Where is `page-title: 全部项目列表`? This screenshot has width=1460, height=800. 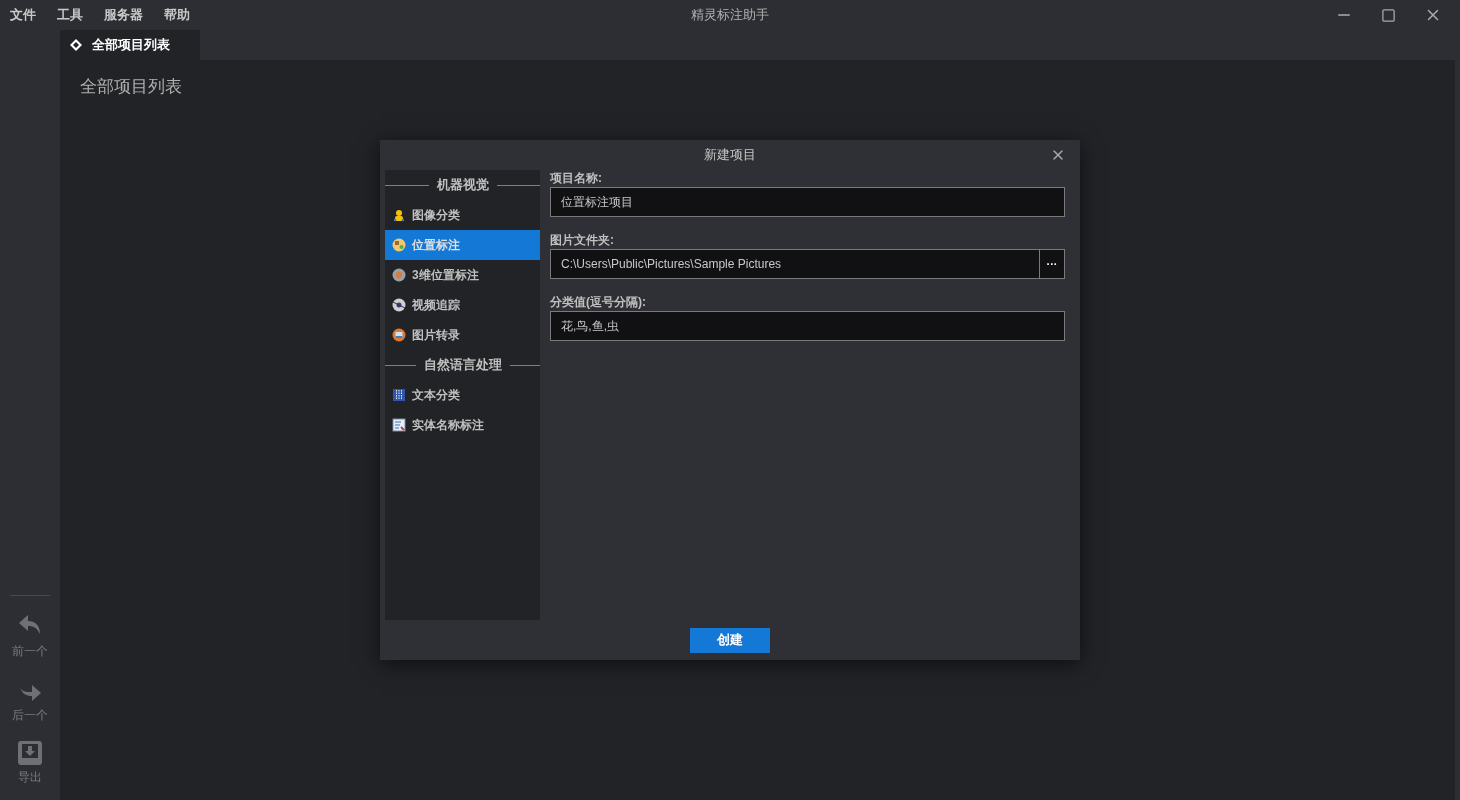 page-title: 全部项目列表 is located at coordinates (131, 86).